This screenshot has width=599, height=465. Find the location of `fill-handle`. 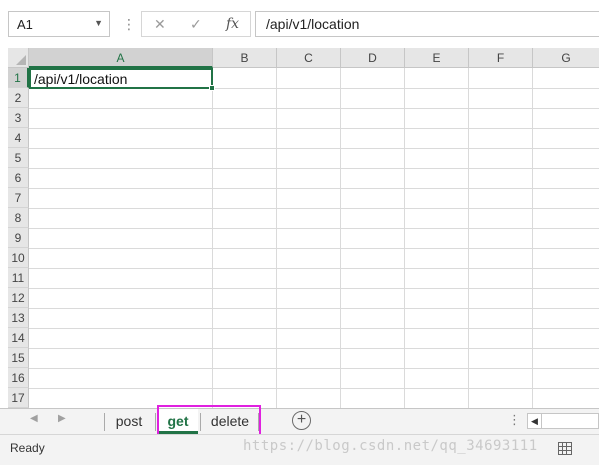

fill-handle is located at coordinates (212, 88).